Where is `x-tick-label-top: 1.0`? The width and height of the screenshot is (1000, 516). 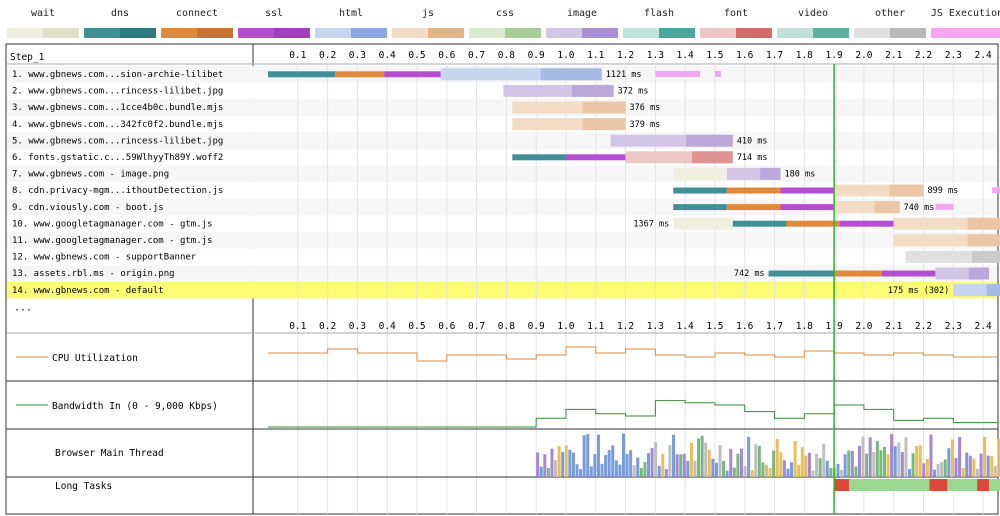
x-tick-label-top: 1.0 is located at coordinates (565, 55).